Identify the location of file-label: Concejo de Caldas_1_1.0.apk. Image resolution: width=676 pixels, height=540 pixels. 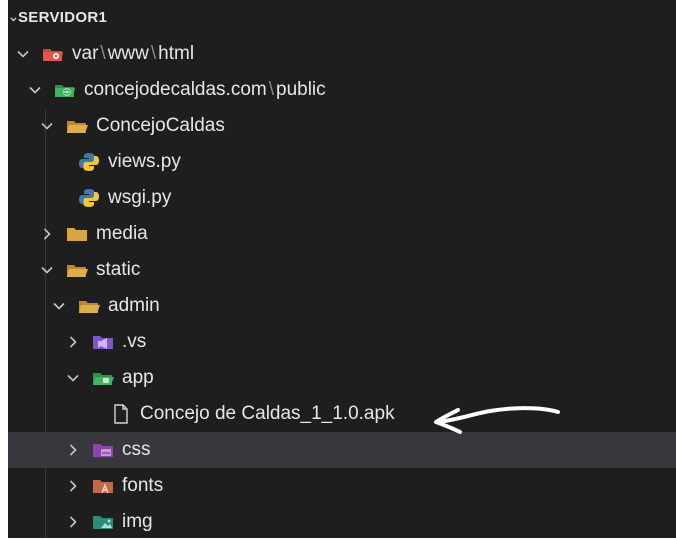
(267, 413).